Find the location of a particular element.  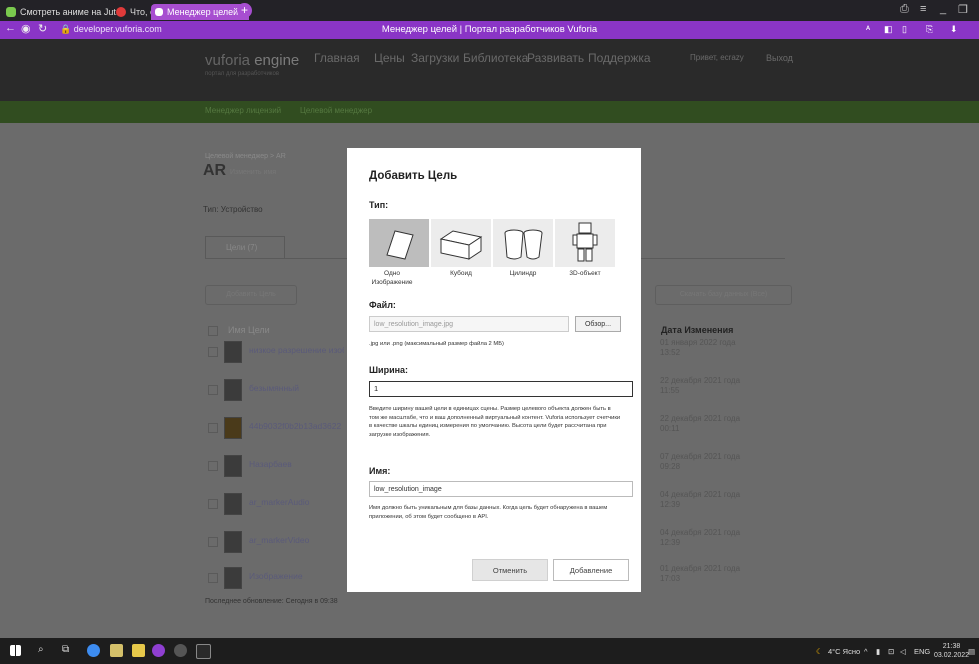

weather-text: 4°C Ясно is located at coordinates (844, 651).